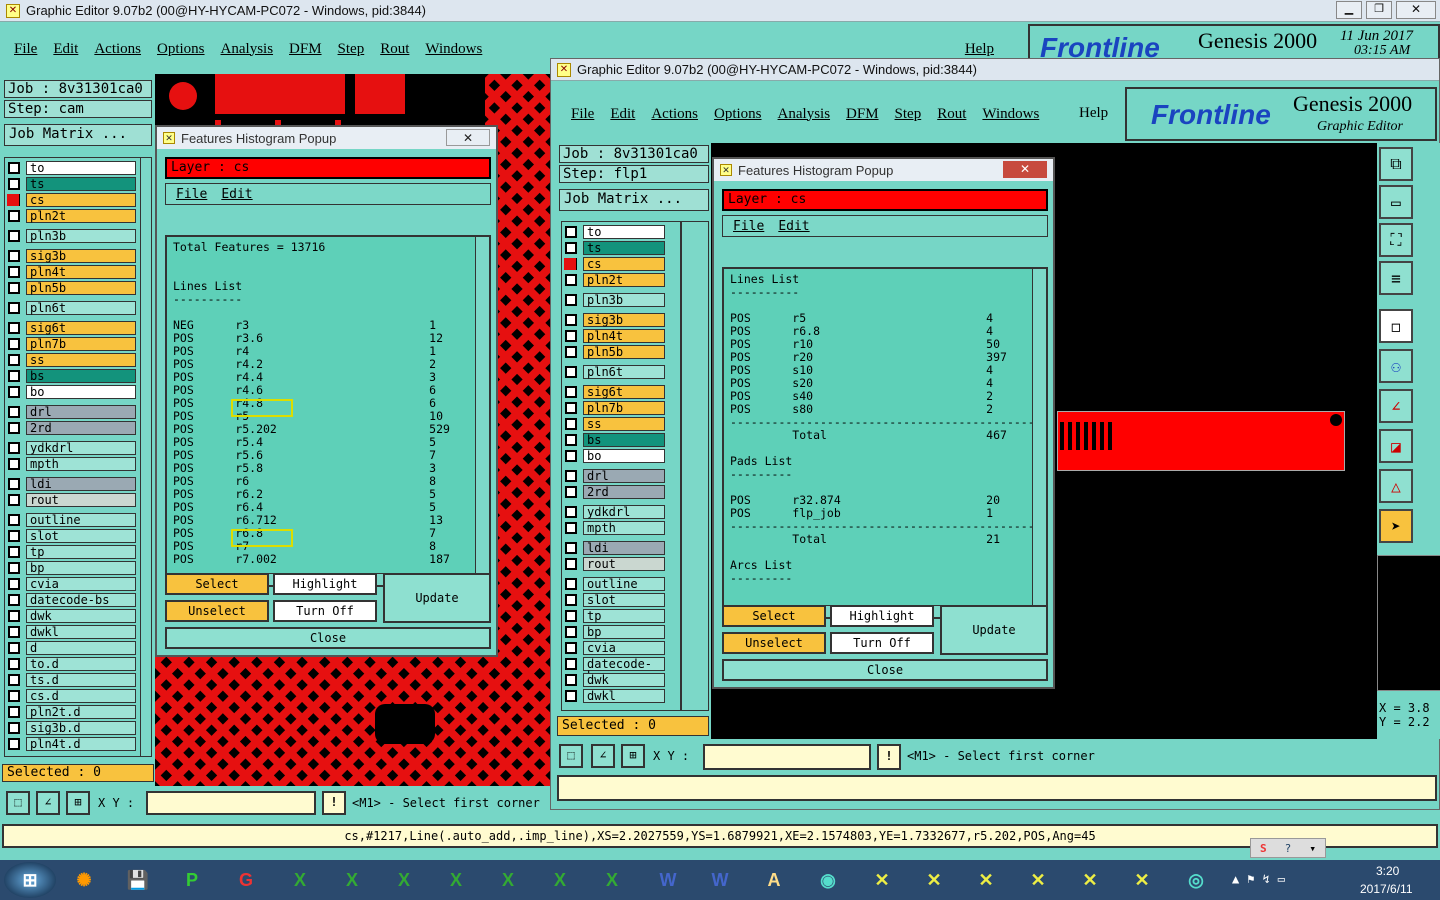  Describe the element at coordinates (738, 114) in the screenshot. I see `second-menu-options: Options` at that location.